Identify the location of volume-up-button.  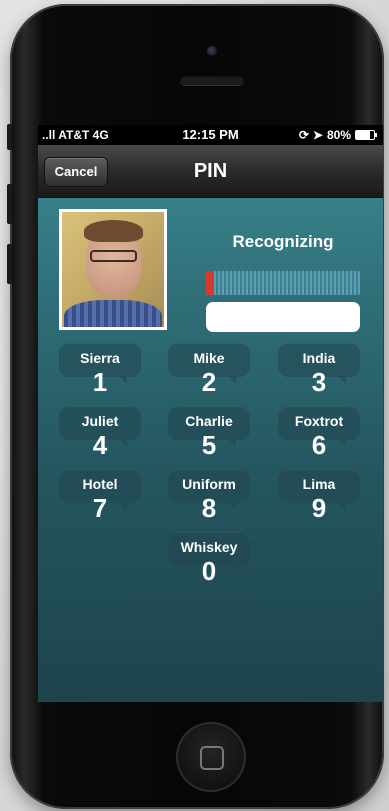
(9, 204).